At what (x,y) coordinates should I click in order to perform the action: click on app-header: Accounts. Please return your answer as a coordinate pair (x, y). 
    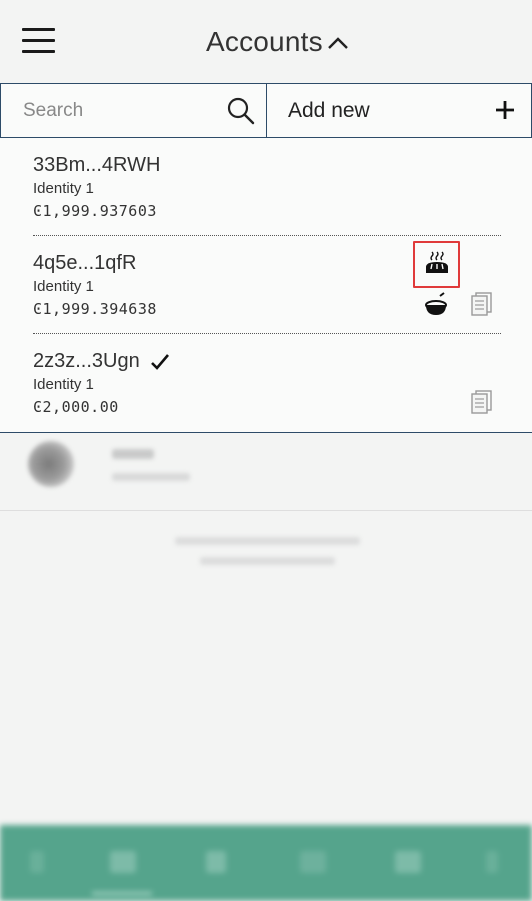
    Looking at the image, I should click on (266, 42).